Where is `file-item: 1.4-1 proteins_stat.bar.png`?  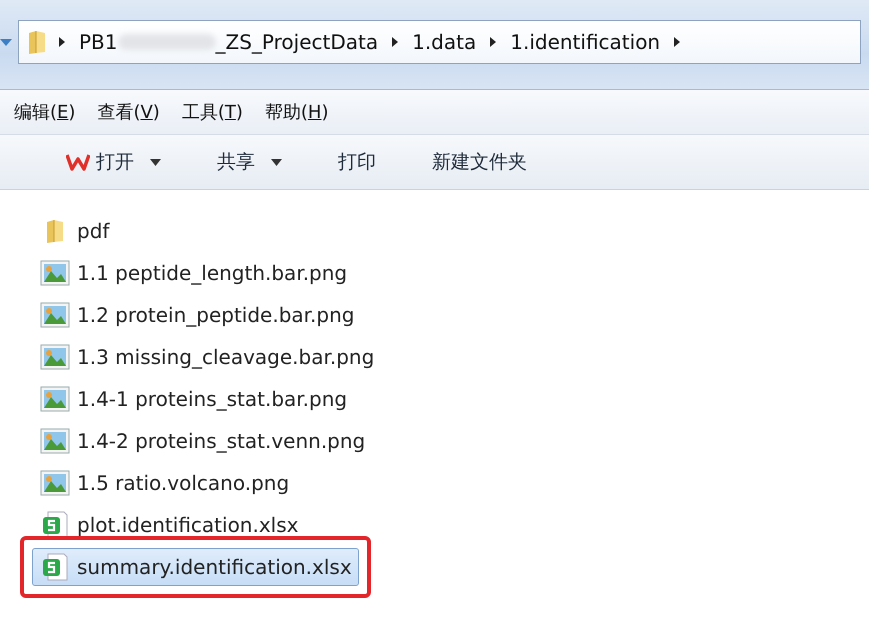
file-item: 1.4-1 proteins_stat.bar.png is located at coordinates (193, 399).